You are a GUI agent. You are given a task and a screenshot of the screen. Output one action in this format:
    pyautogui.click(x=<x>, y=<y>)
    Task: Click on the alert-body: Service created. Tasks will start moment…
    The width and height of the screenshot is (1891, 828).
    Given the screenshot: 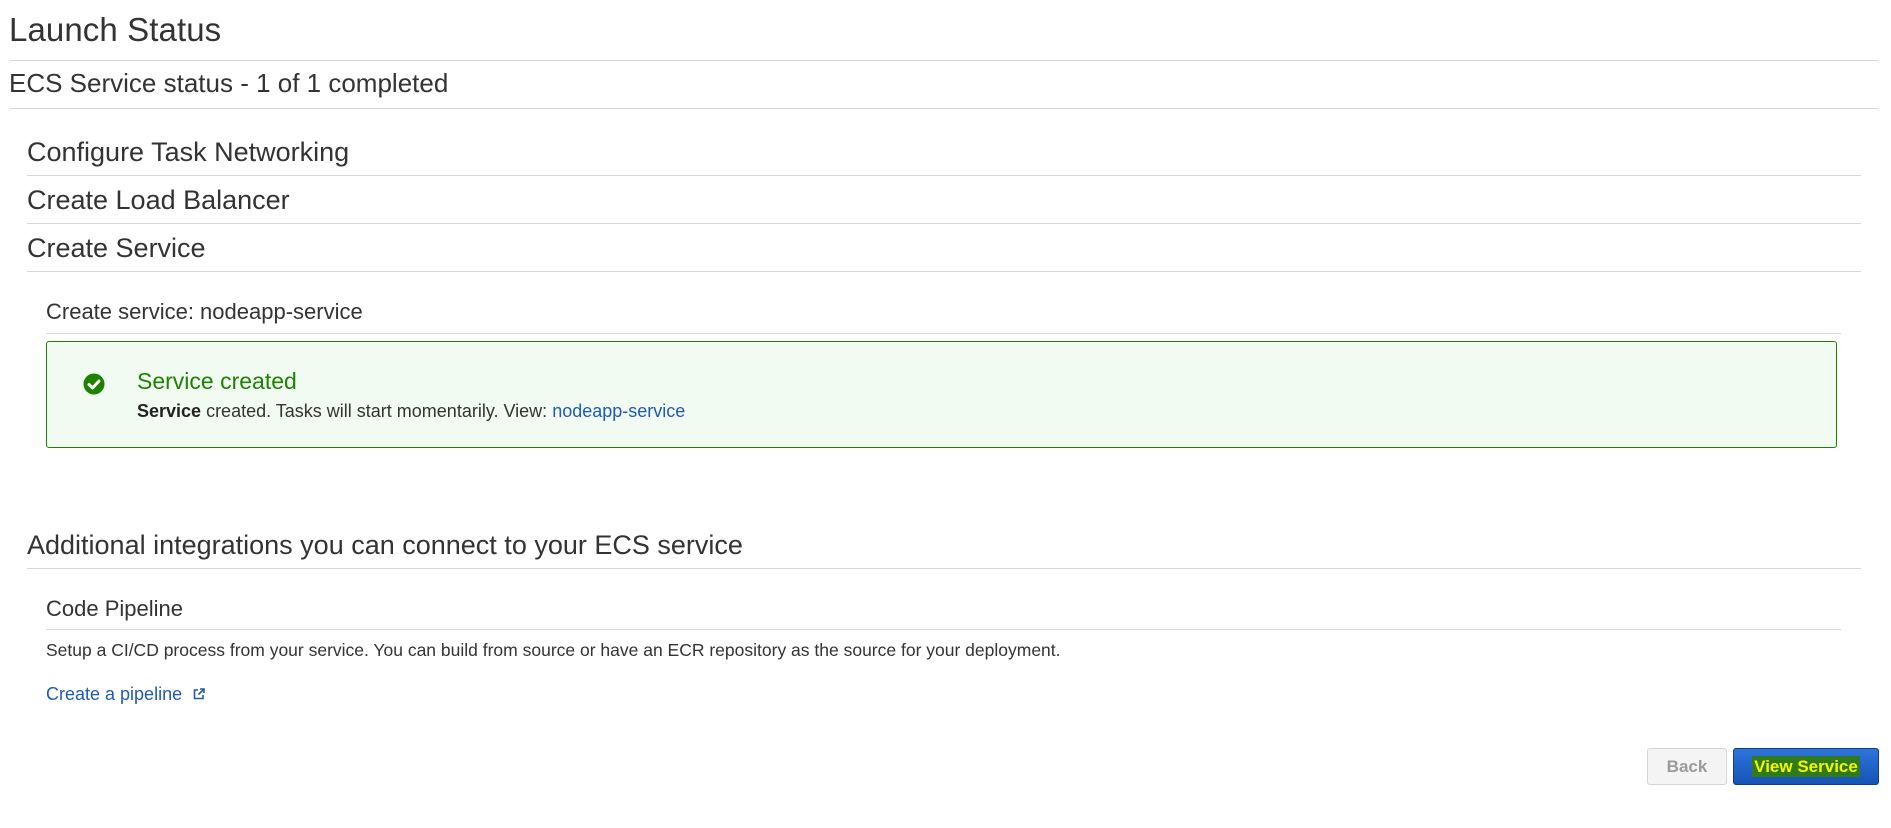 What is the action you would take?
    pyautogui.click(x=411, y=411)
    